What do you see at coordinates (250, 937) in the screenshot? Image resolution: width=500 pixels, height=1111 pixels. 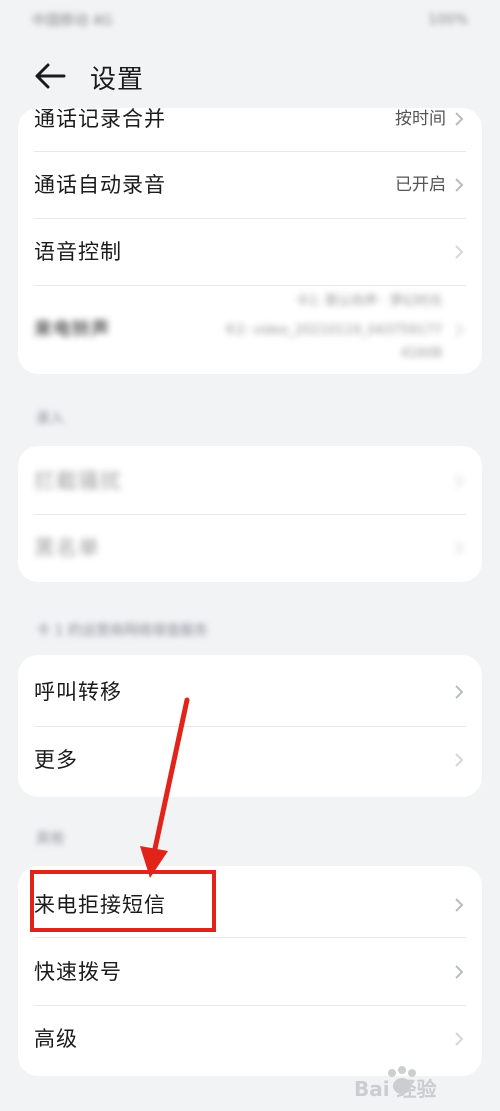 I see `divider` at bounding box center [250, 937].